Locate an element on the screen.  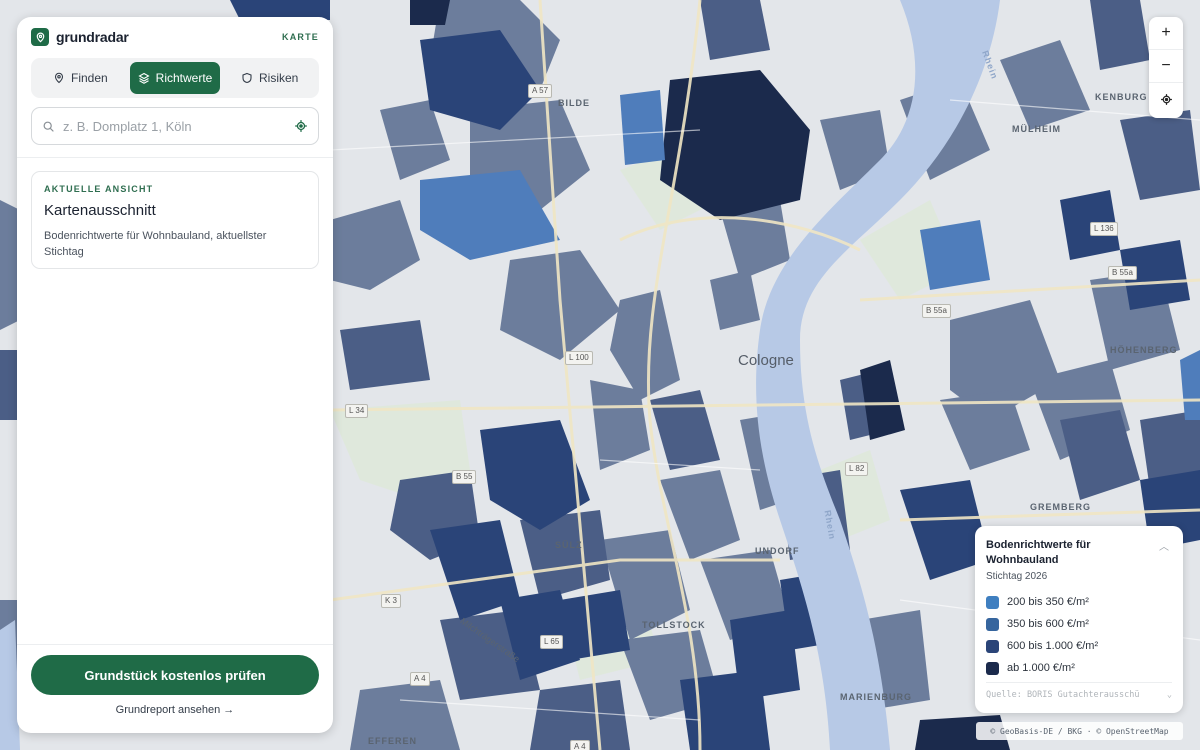
road-badge: A 57 is located at coordinates (540, 91).